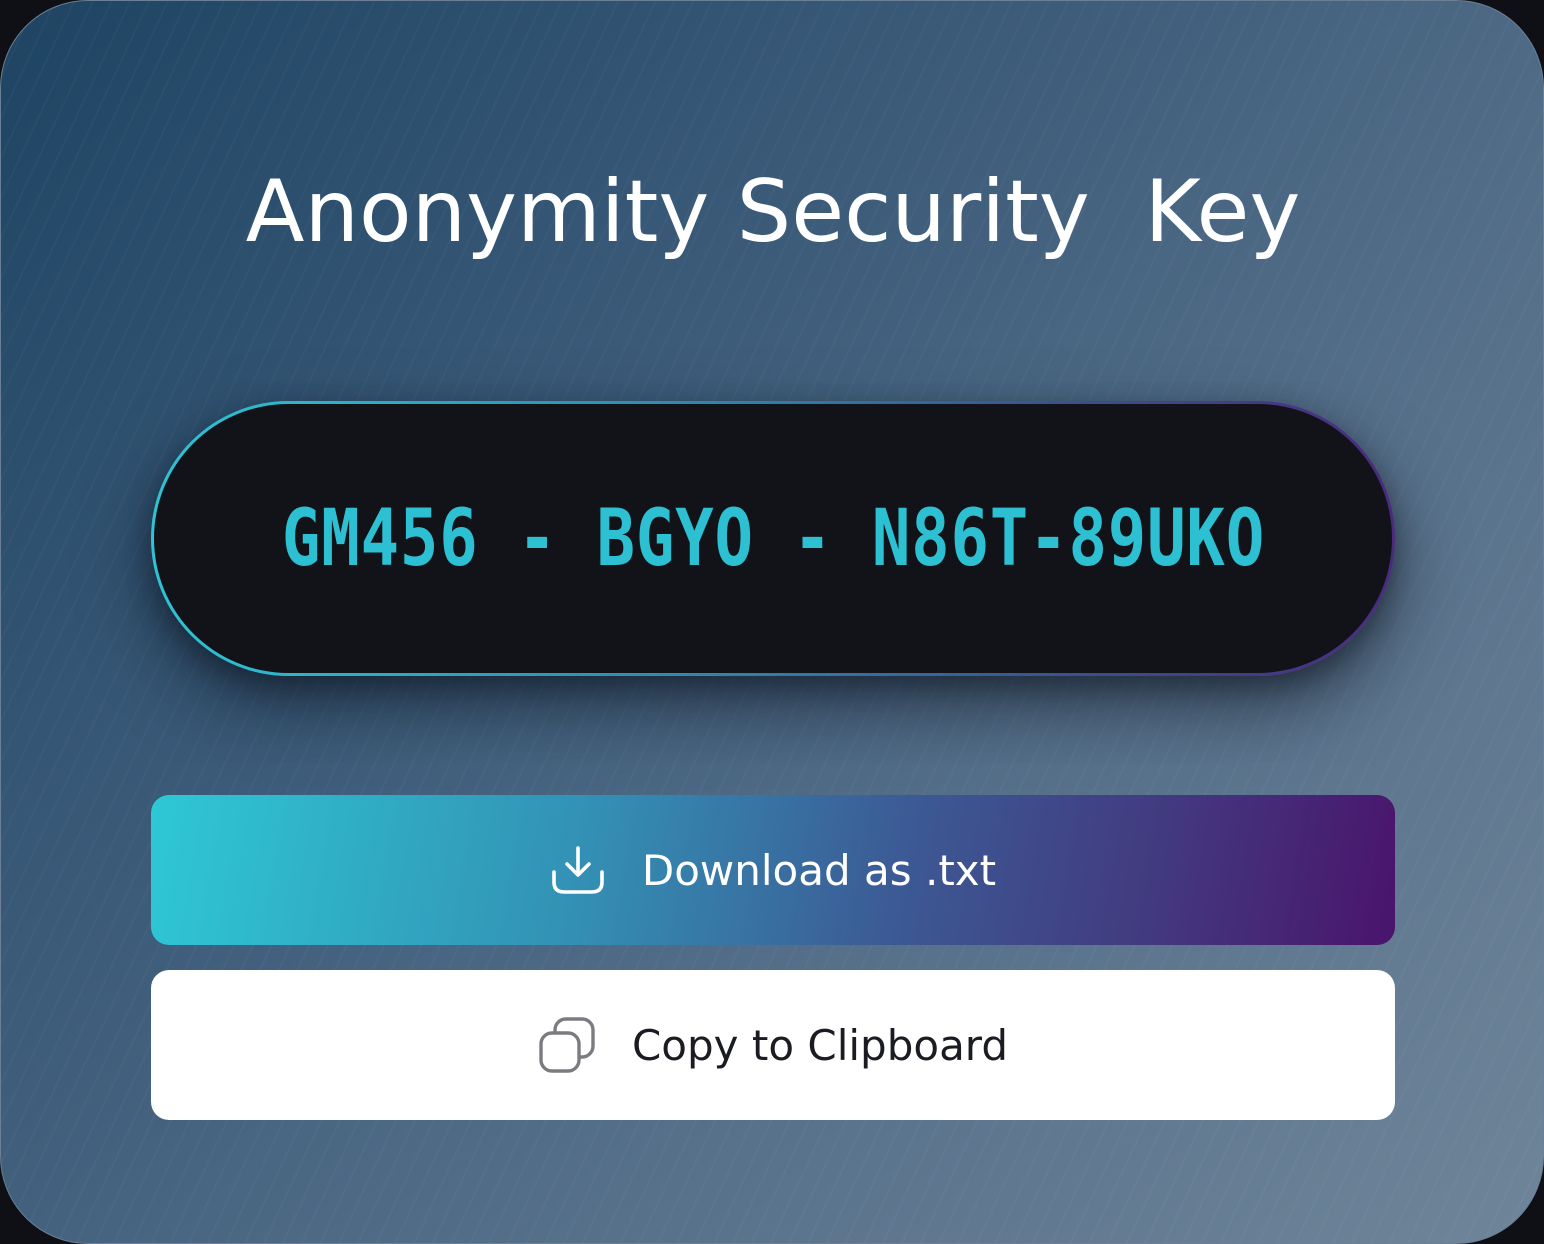  What do you see at coordinates (578, 870) in the screenshot?
I see `download-icon` at bounding box center [578, 870].